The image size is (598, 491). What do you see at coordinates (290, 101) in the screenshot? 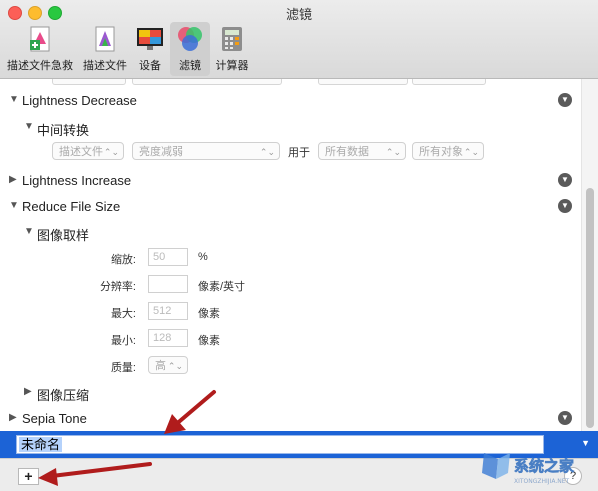
I see `filter-row-lightness-decrease: ▼ Lightness Decrease ▼` at bounding box center [290, 101].